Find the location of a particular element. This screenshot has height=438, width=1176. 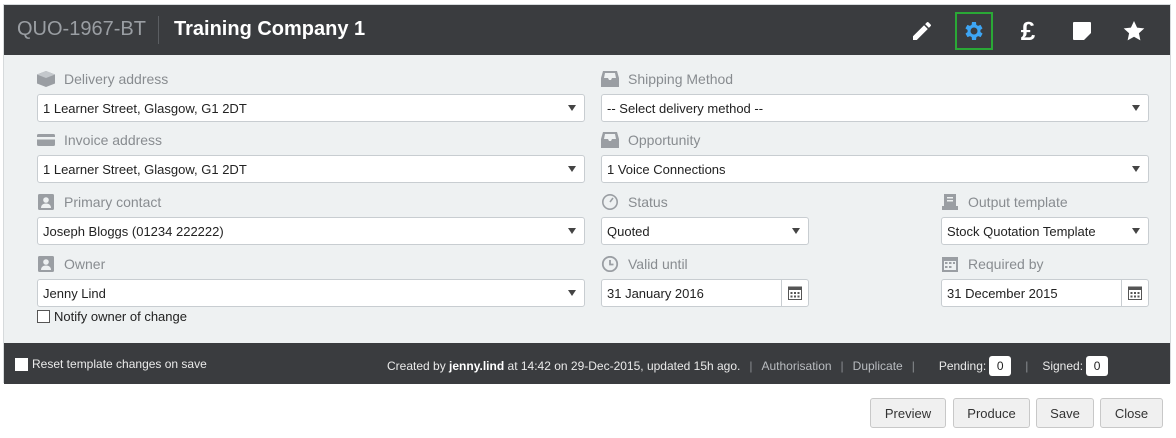

delivery-address-label: Delivery address is located at coordinates (102, 79).